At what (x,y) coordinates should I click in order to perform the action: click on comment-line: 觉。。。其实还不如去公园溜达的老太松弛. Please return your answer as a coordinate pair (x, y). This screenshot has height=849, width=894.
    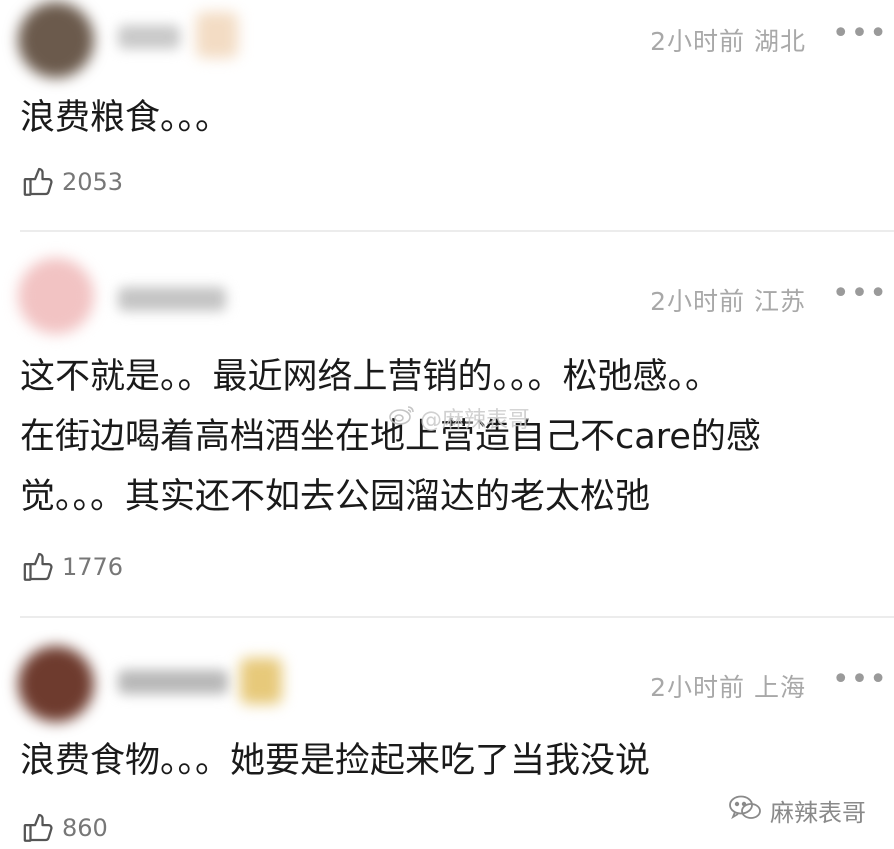
    Looking at the image, I should click on (335, 497).